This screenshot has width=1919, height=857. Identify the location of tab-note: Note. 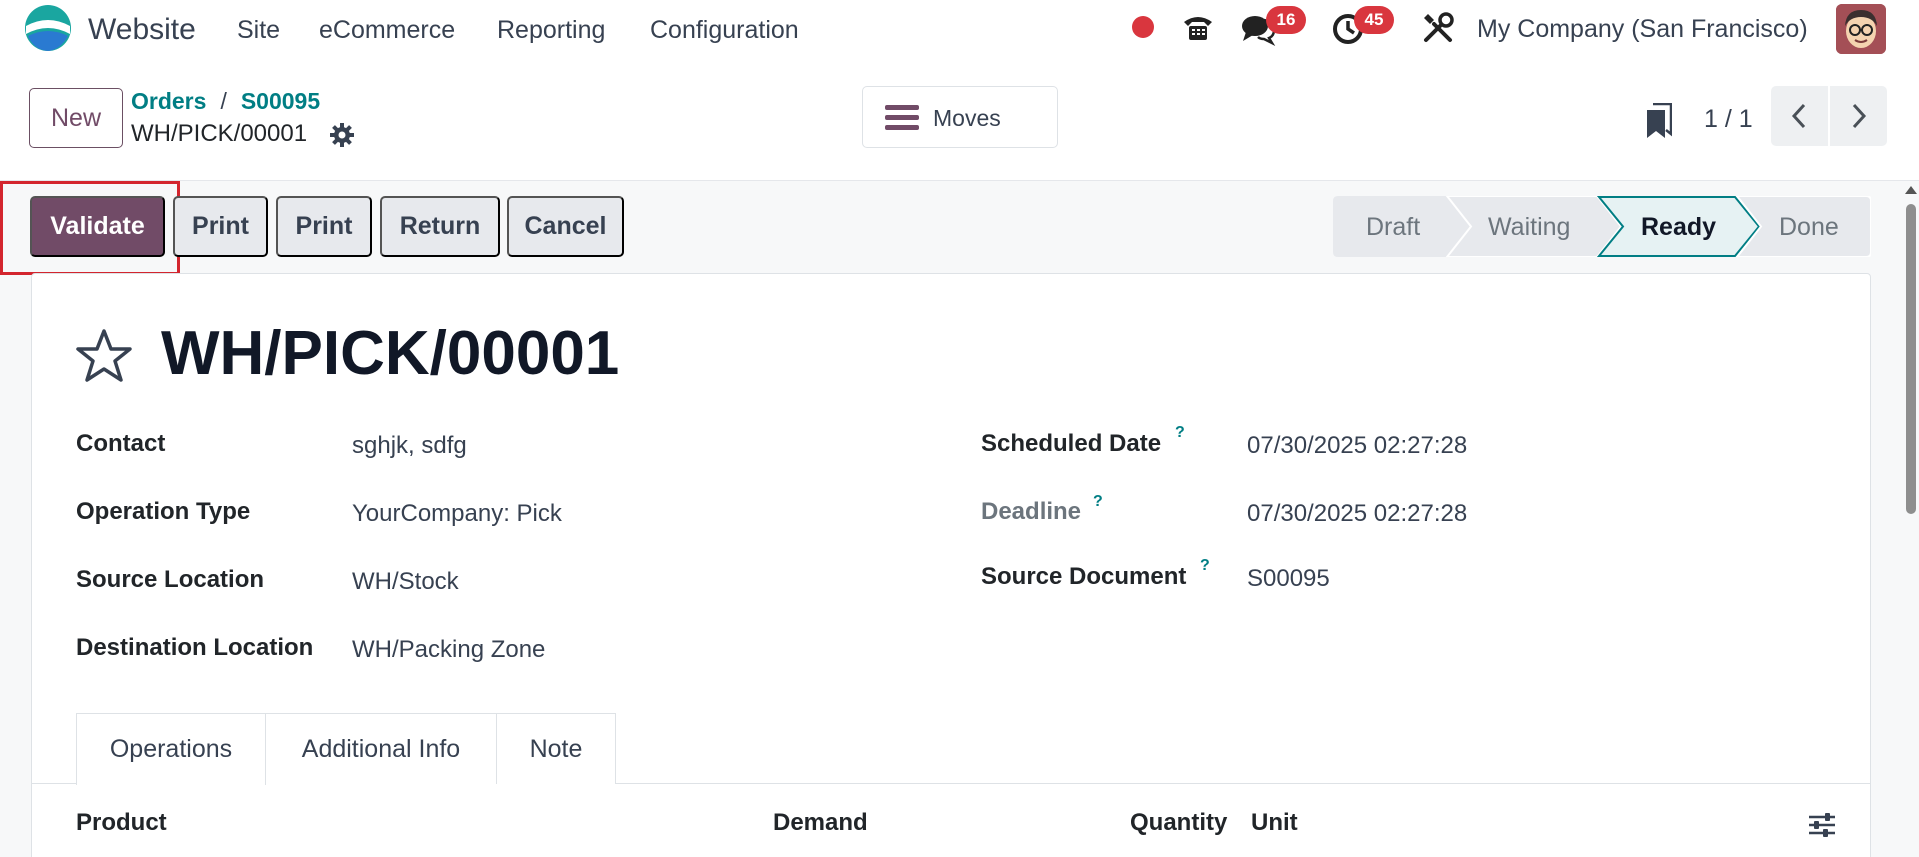
(556, 748).